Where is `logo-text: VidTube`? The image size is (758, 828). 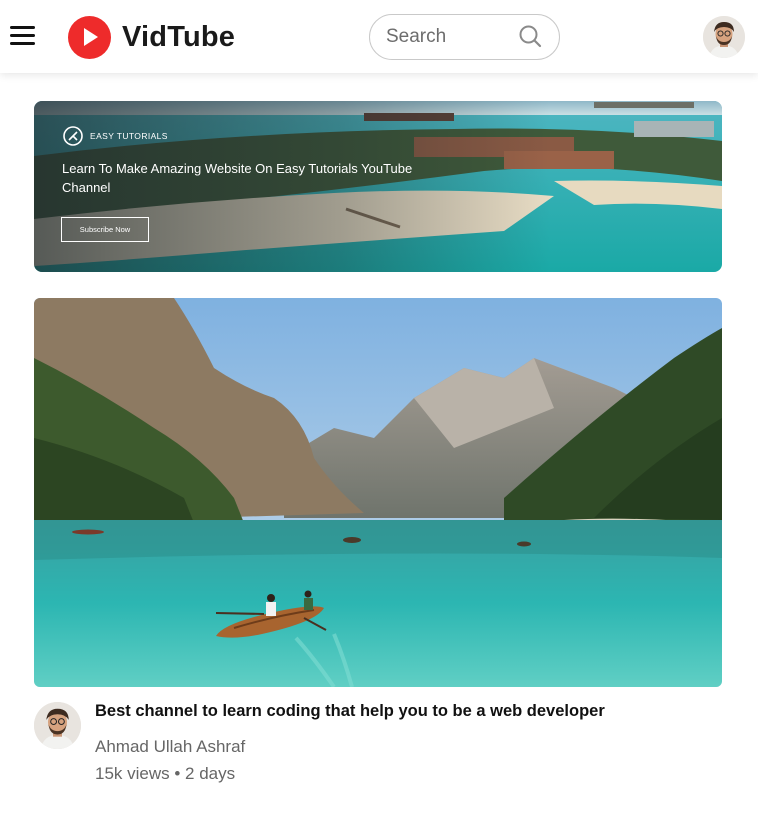
logo-text: VidTube is located at coordinates (179, 36).